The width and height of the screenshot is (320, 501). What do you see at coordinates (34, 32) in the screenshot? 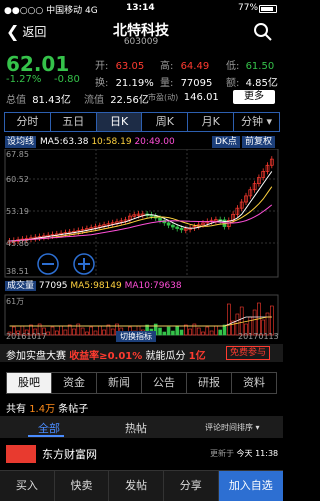
I see `back-label: 返回` at bounding box center [34, 32].